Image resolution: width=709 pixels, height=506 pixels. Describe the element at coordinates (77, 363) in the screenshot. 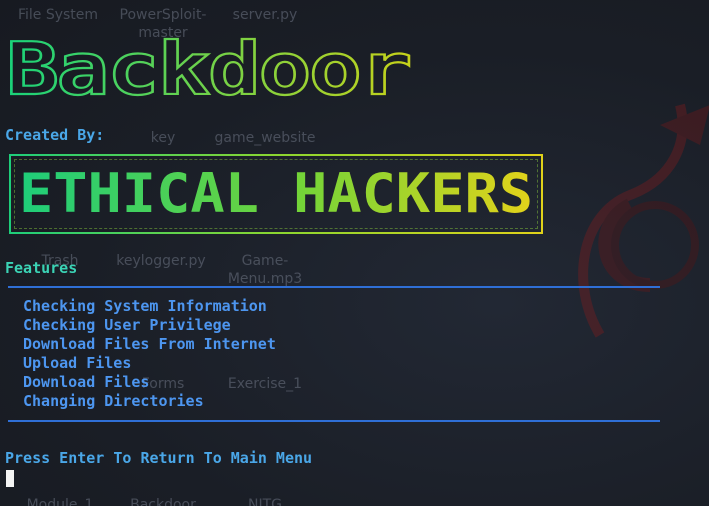

I see `feature-item: Upload Files` at that location.